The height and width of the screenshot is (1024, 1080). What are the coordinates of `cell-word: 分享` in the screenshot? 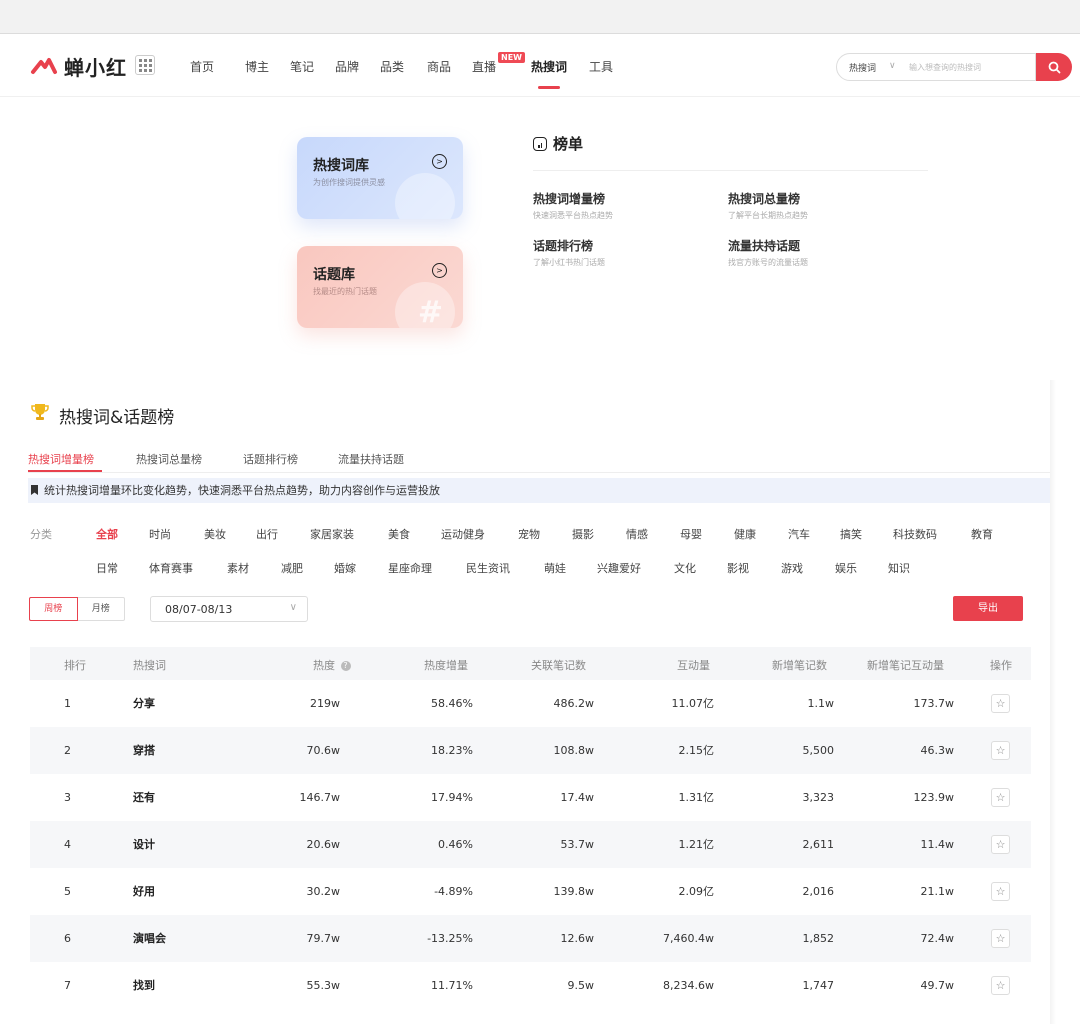 It's located at (144, 703).